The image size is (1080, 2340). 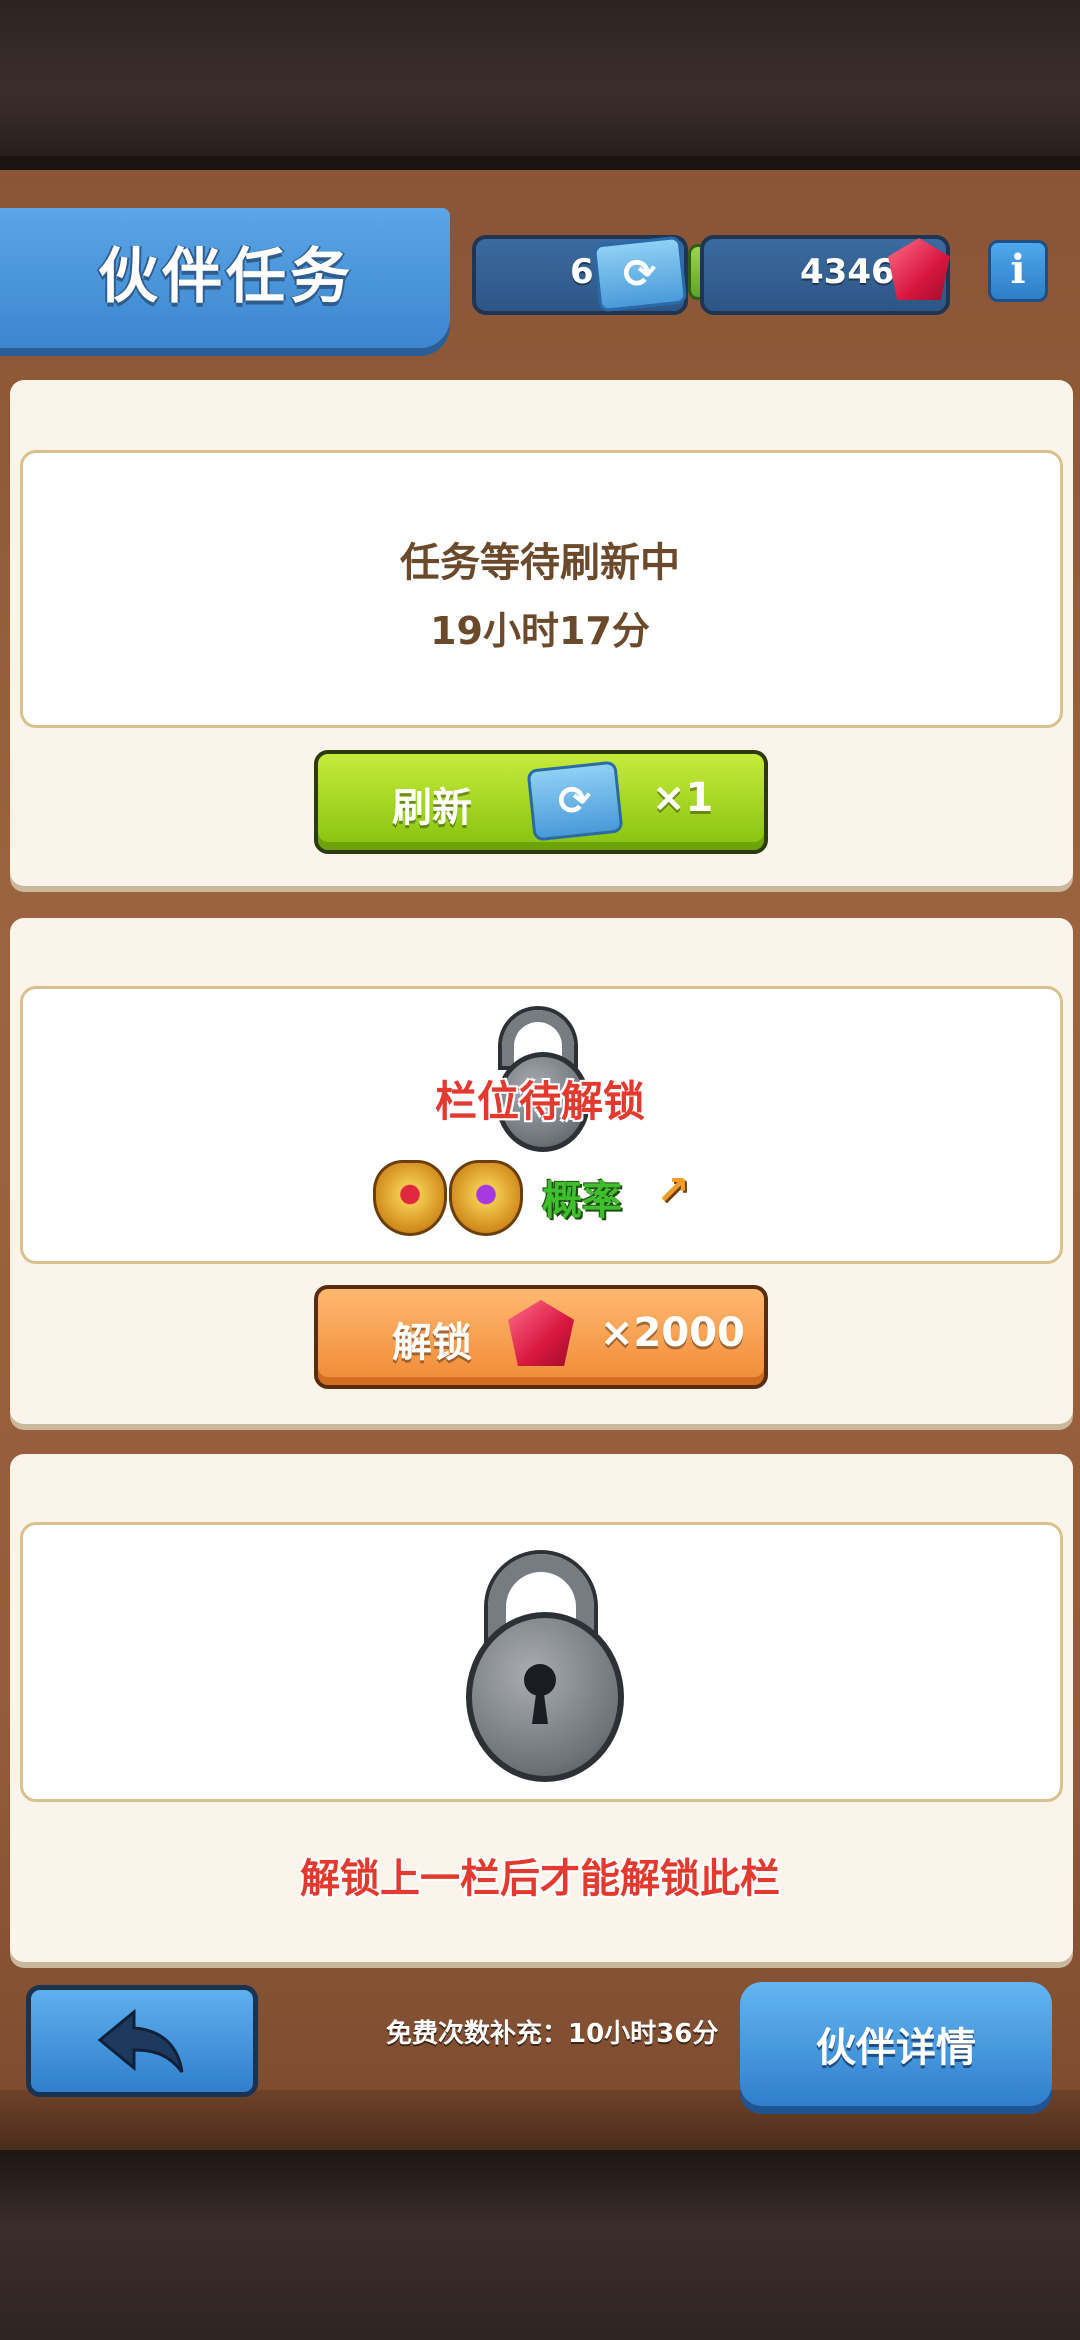 I want to click on page-title: 伙伴任务, so click(x=226, y=277).